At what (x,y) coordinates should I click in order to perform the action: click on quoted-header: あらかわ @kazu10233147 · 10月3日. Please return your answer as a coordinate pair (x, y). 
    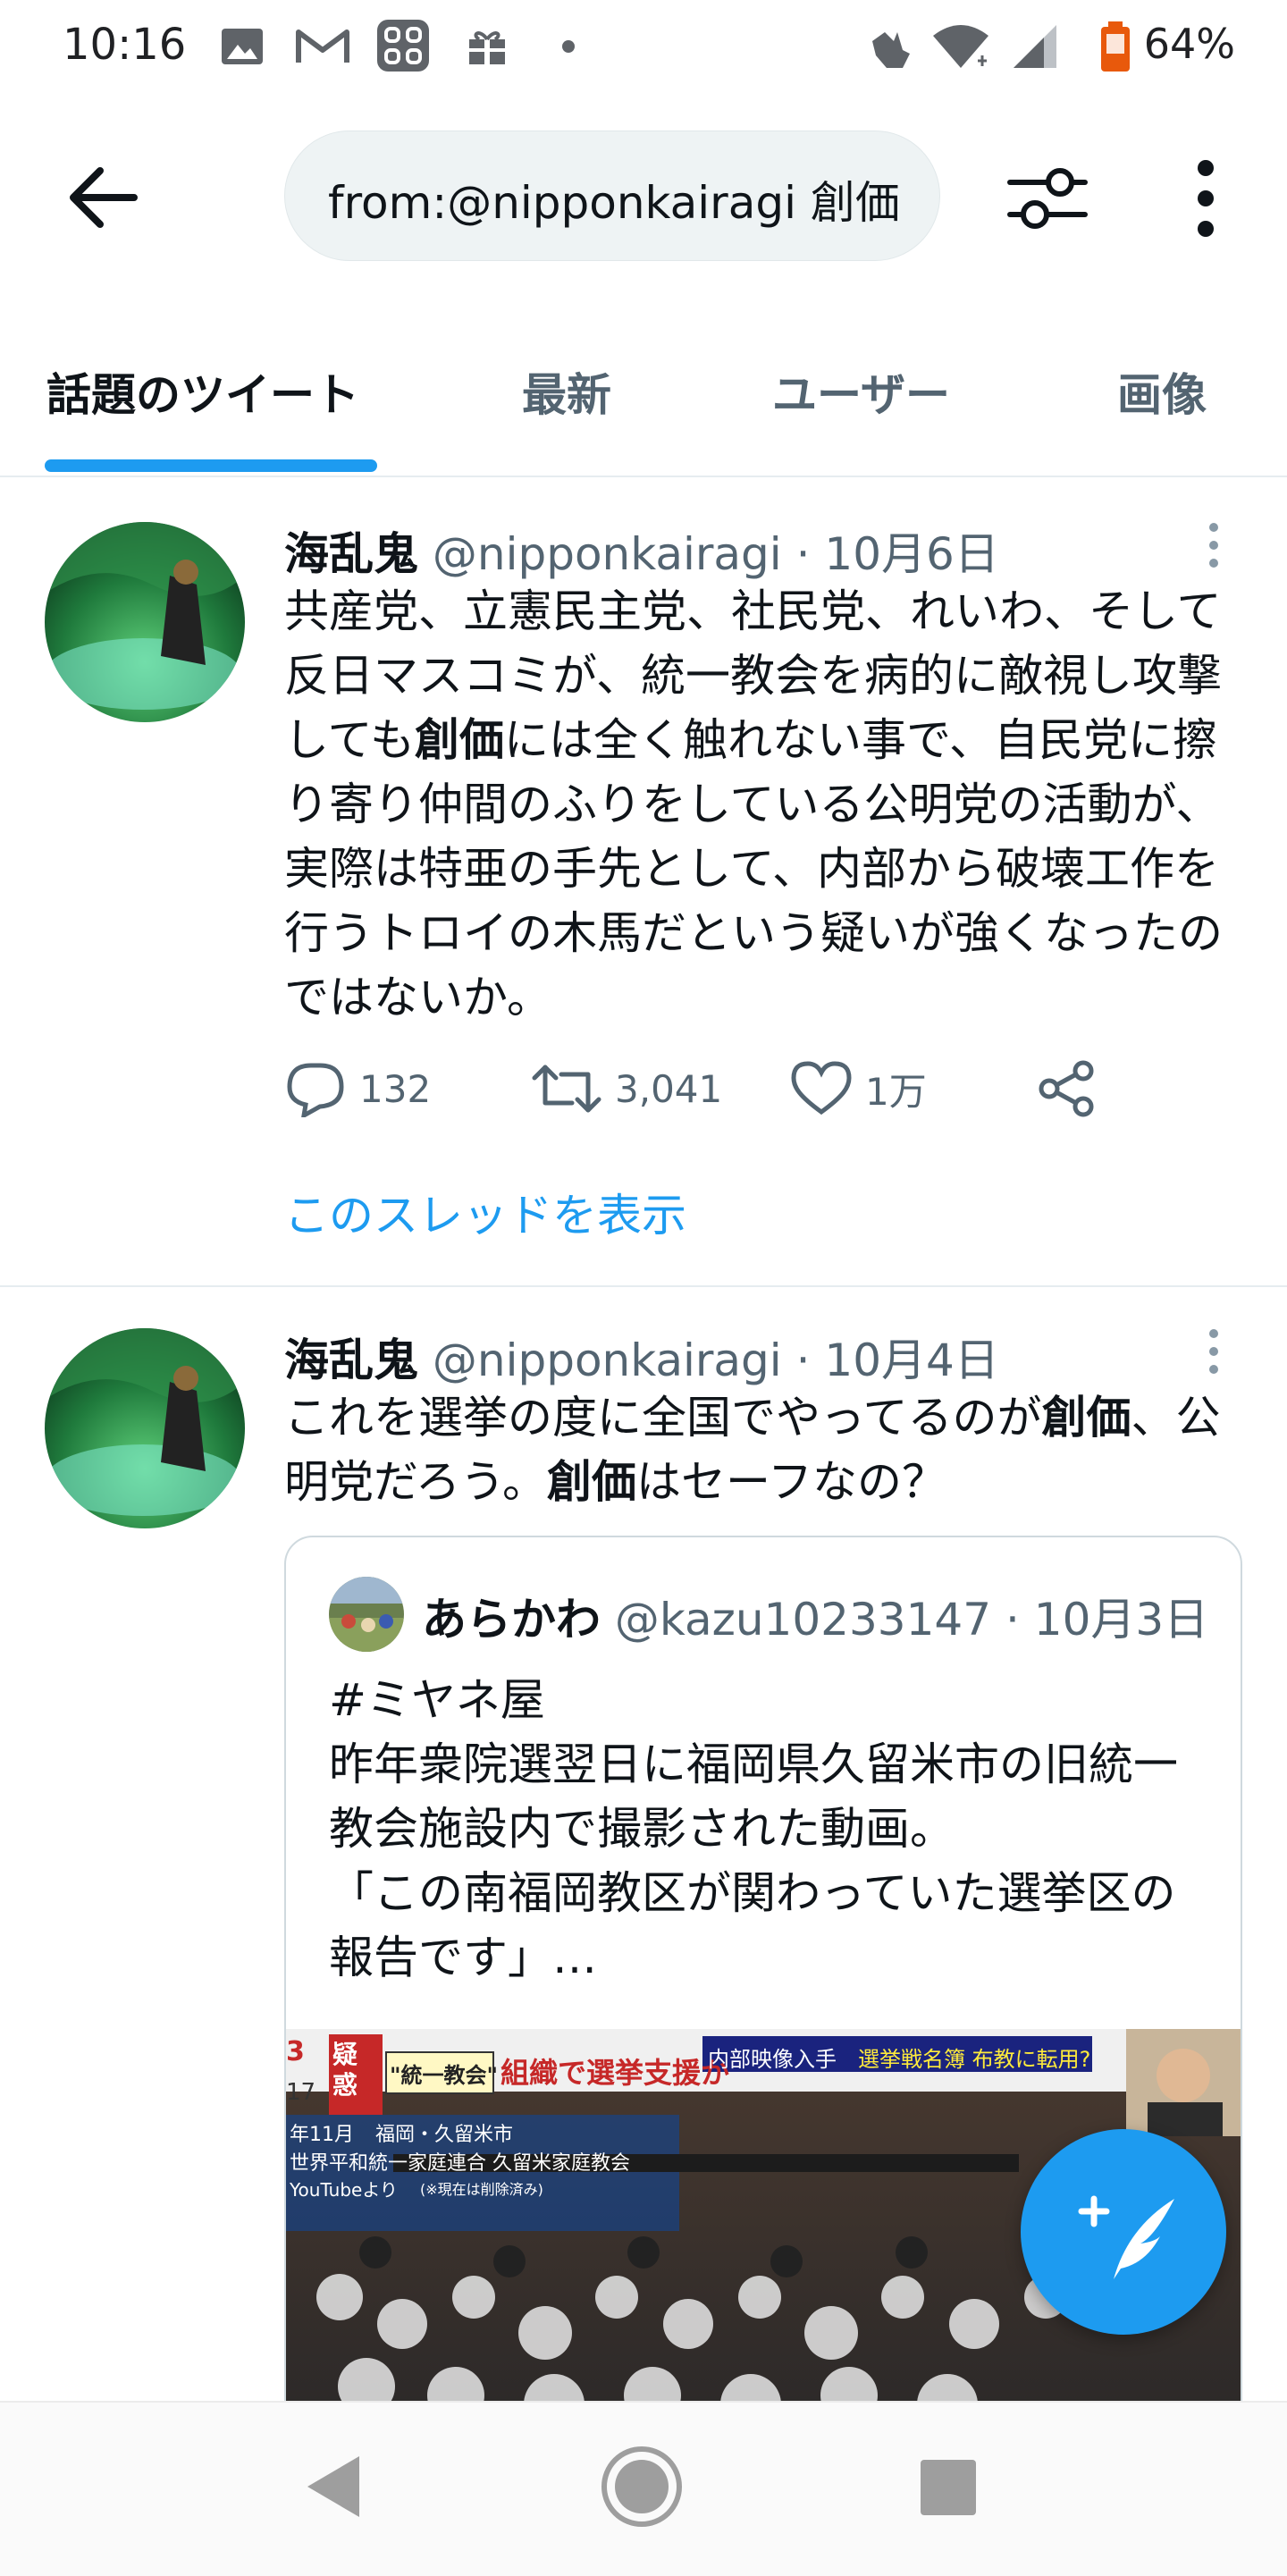
    Looking at the image, I should click on (815, 1616).